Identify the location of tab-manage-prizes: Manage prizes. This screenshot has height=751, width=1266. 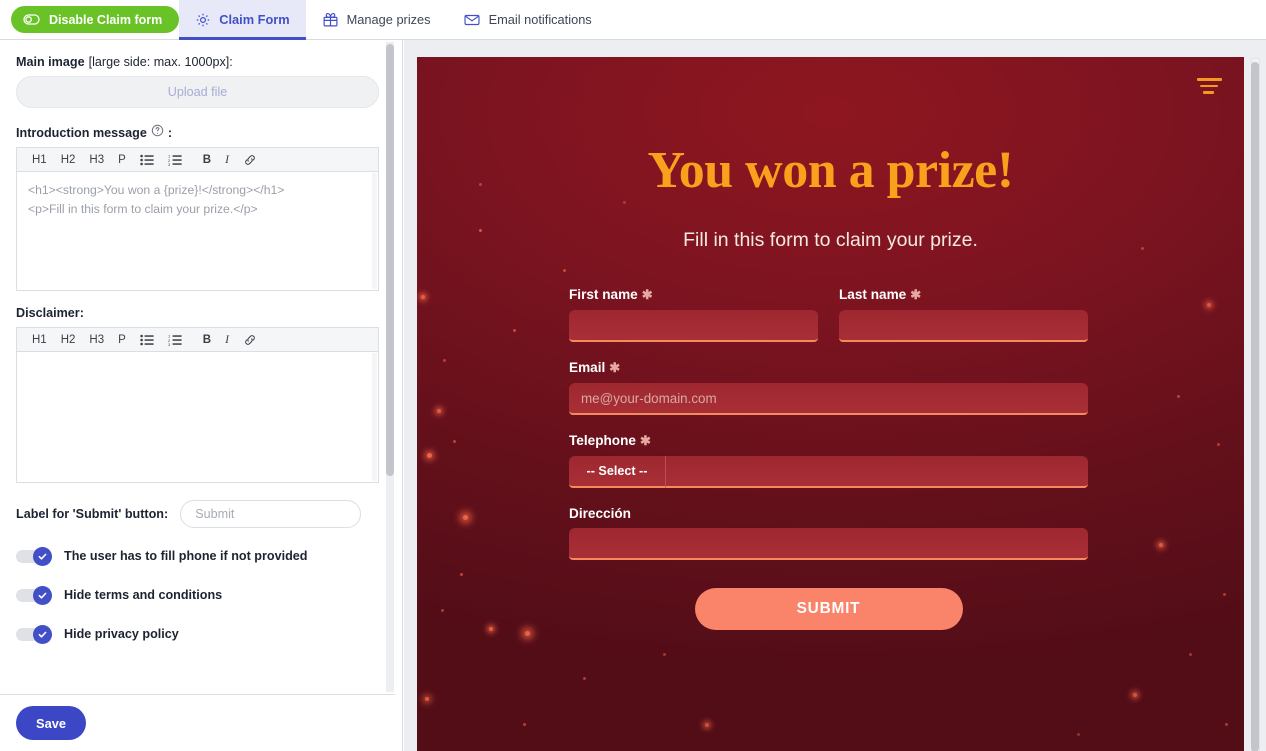
(376, 20).